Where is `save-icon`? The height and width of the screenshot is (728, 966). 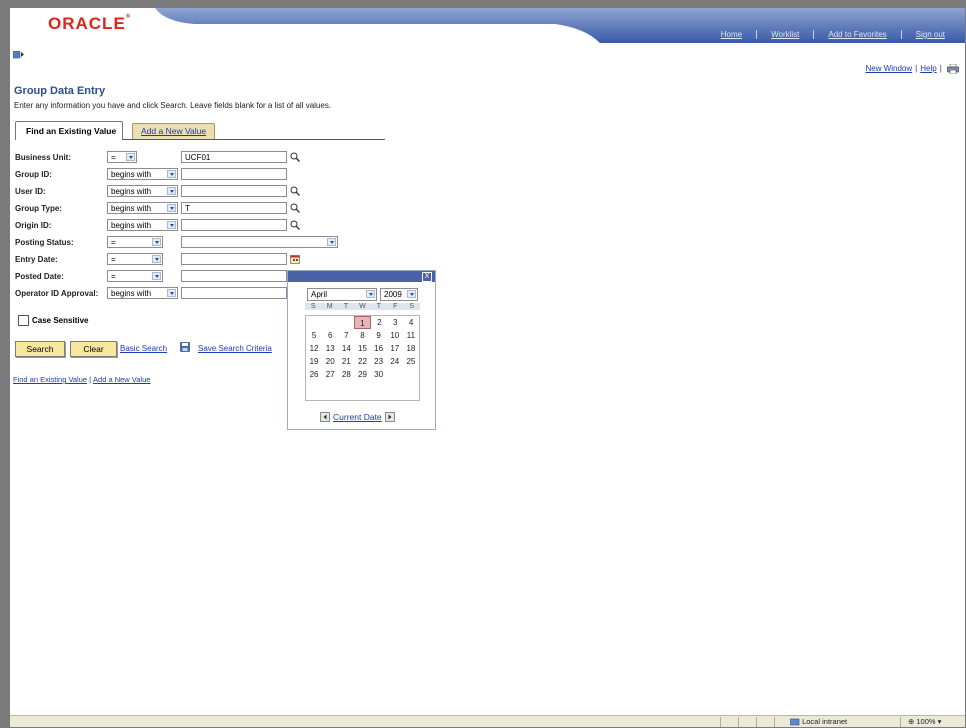 save-icon is located at coordinates (185, 347).